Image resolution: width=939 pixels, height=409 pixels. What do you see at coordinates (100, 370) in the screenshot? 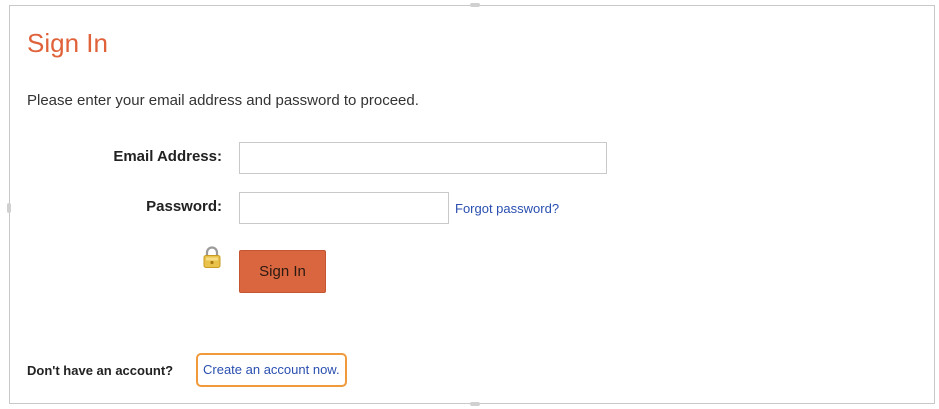
I see `no-account-text: Don't have an account?` at bounding box center [100, 370].